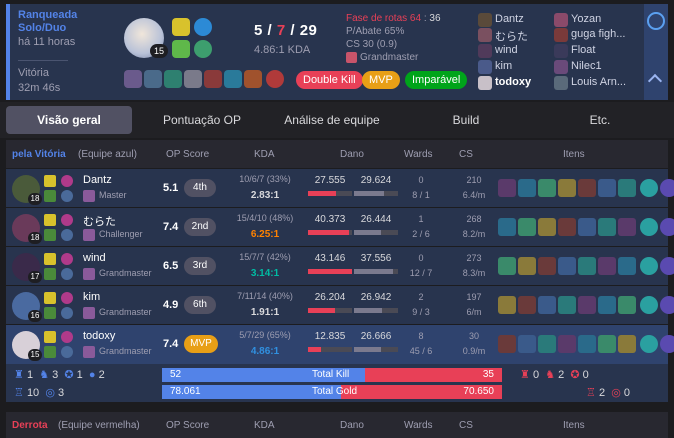 The image size is (674, 438). What do you see at coordinates (513, 82) in the screenshot?
I see `team-list-player-me: todoxy` at bounding box center [513, 82].